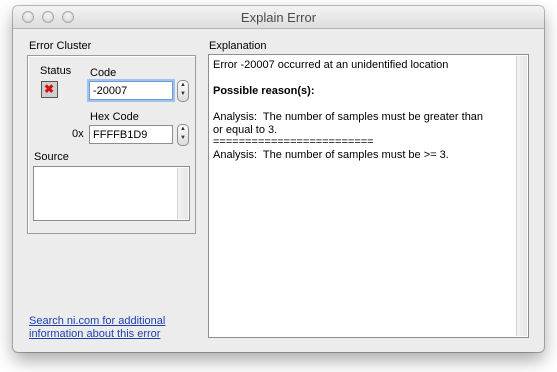 This screenshot has height=372, width=557. Describe the element at coordinates (182, 193) in the screenshot. I see `source-scrollbar` at that location.